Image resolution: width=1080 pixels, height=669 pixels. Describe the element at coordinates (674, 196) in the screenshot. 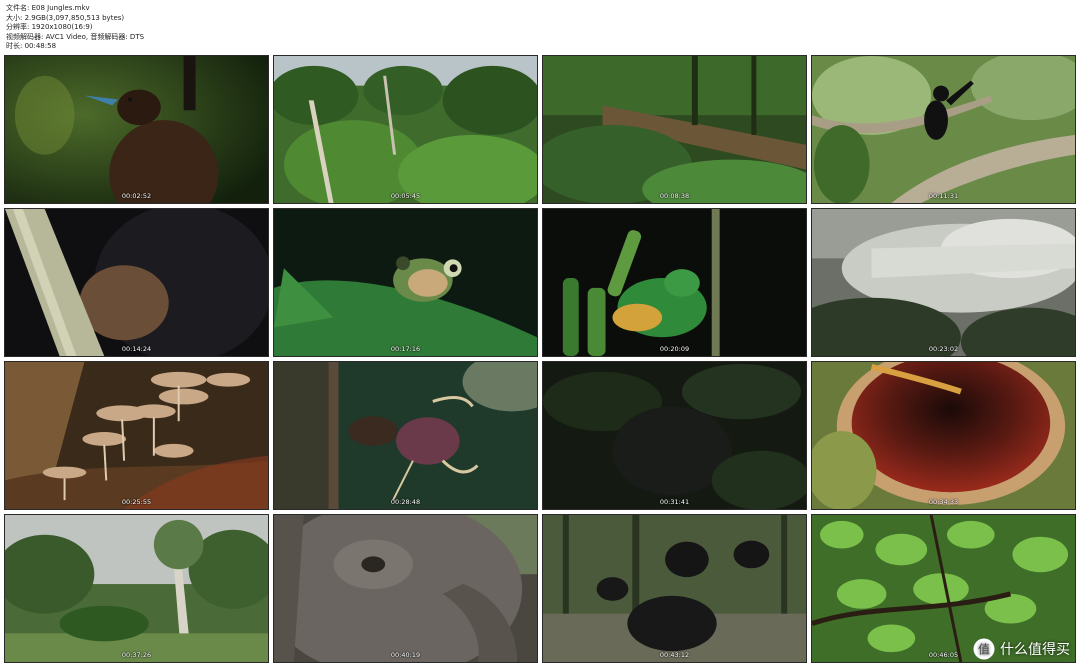

I see `timestamp-label: 00:08:38` at that location.